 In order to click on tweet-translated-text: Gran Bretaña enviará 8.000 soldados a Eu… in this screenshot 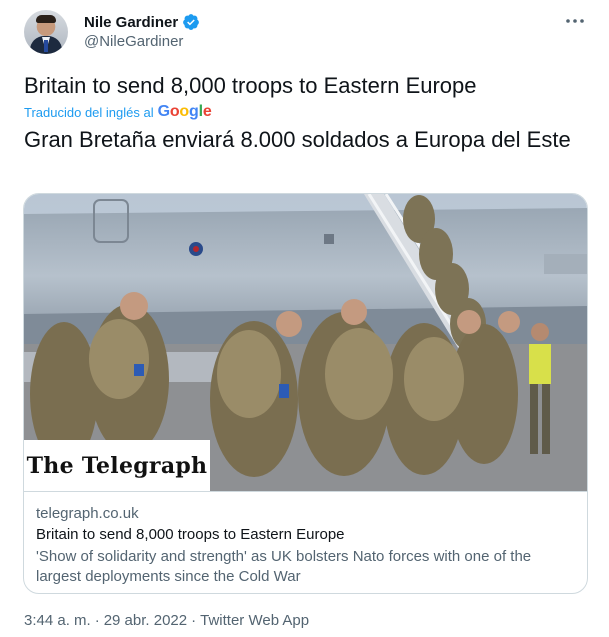, I will do `click(297, 139)`.